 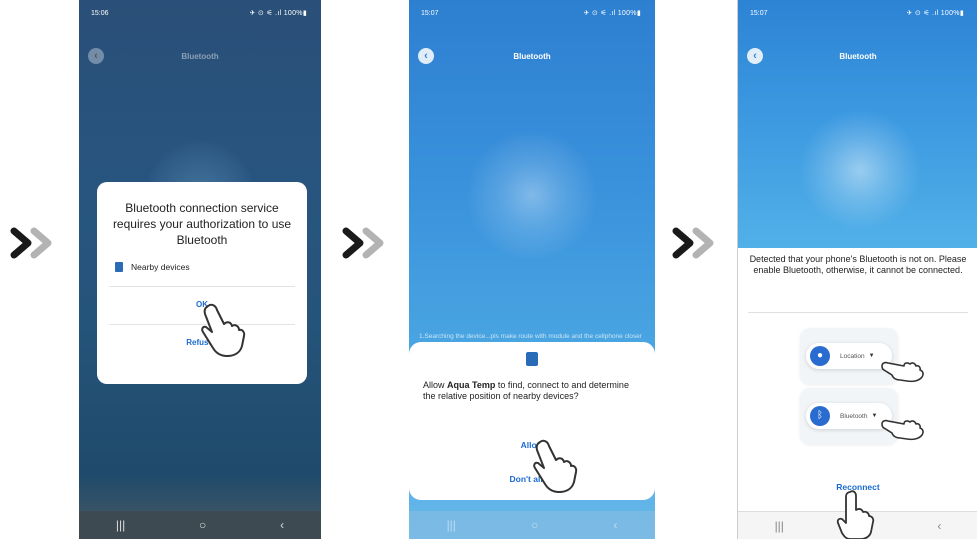 I want to click on status-time: 15:06, so click(x=100, y=13).